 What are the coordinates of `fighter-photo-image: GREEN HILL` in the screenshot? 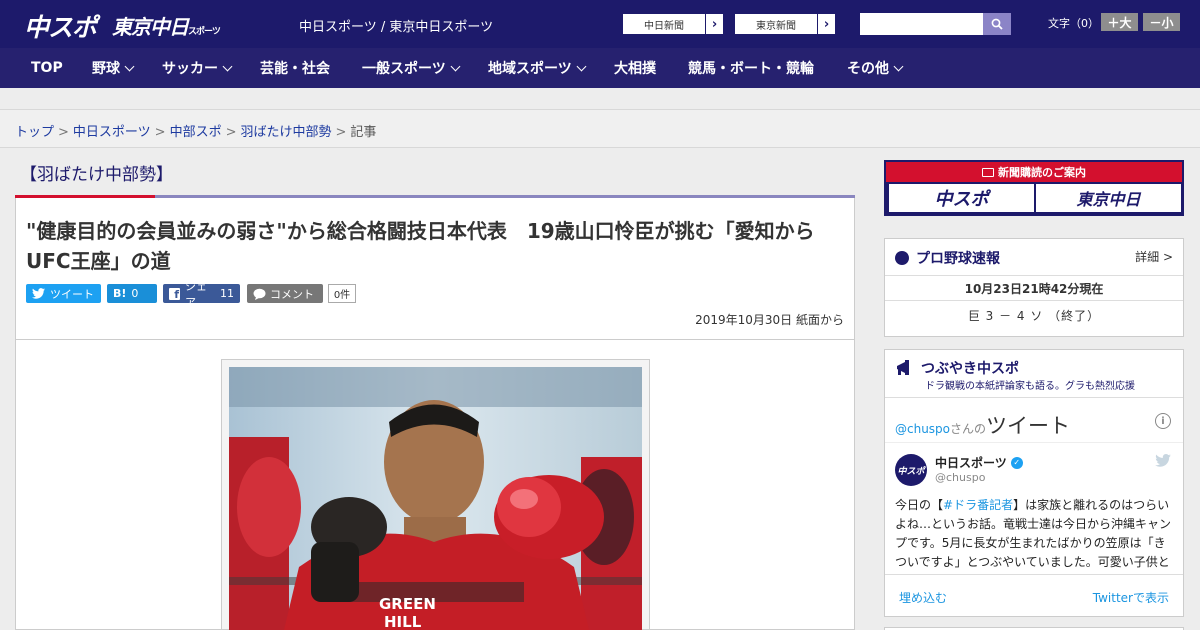 It's located at (435, 498).